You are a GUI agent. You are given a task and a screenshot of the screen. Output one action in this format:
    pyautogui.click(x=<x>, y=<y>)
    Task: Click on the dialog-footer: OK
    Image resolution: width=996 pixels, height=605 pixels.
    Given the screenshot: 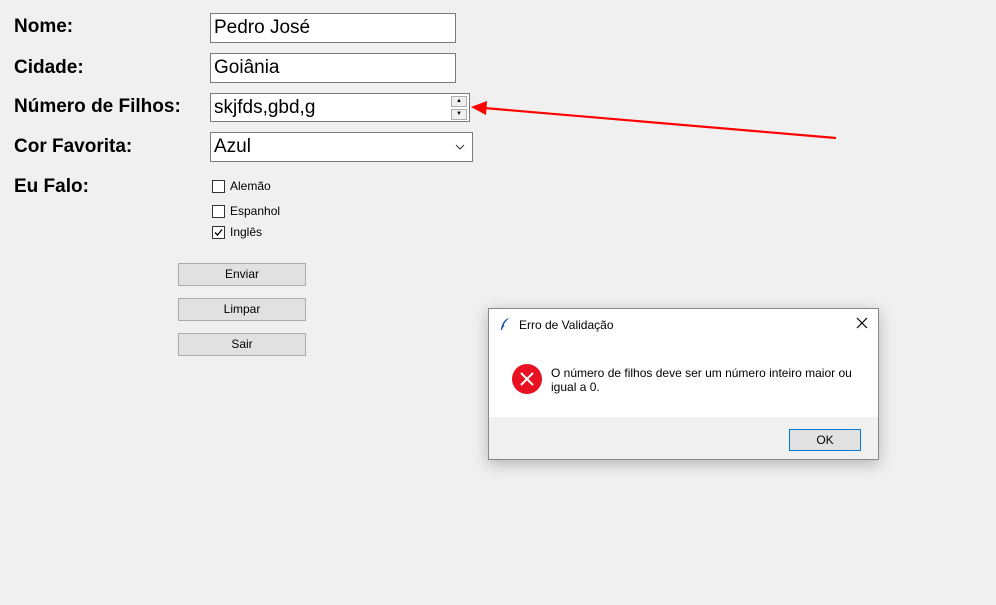 What is the action you would take?
    pyautogui.click(x=683, y=438)
    